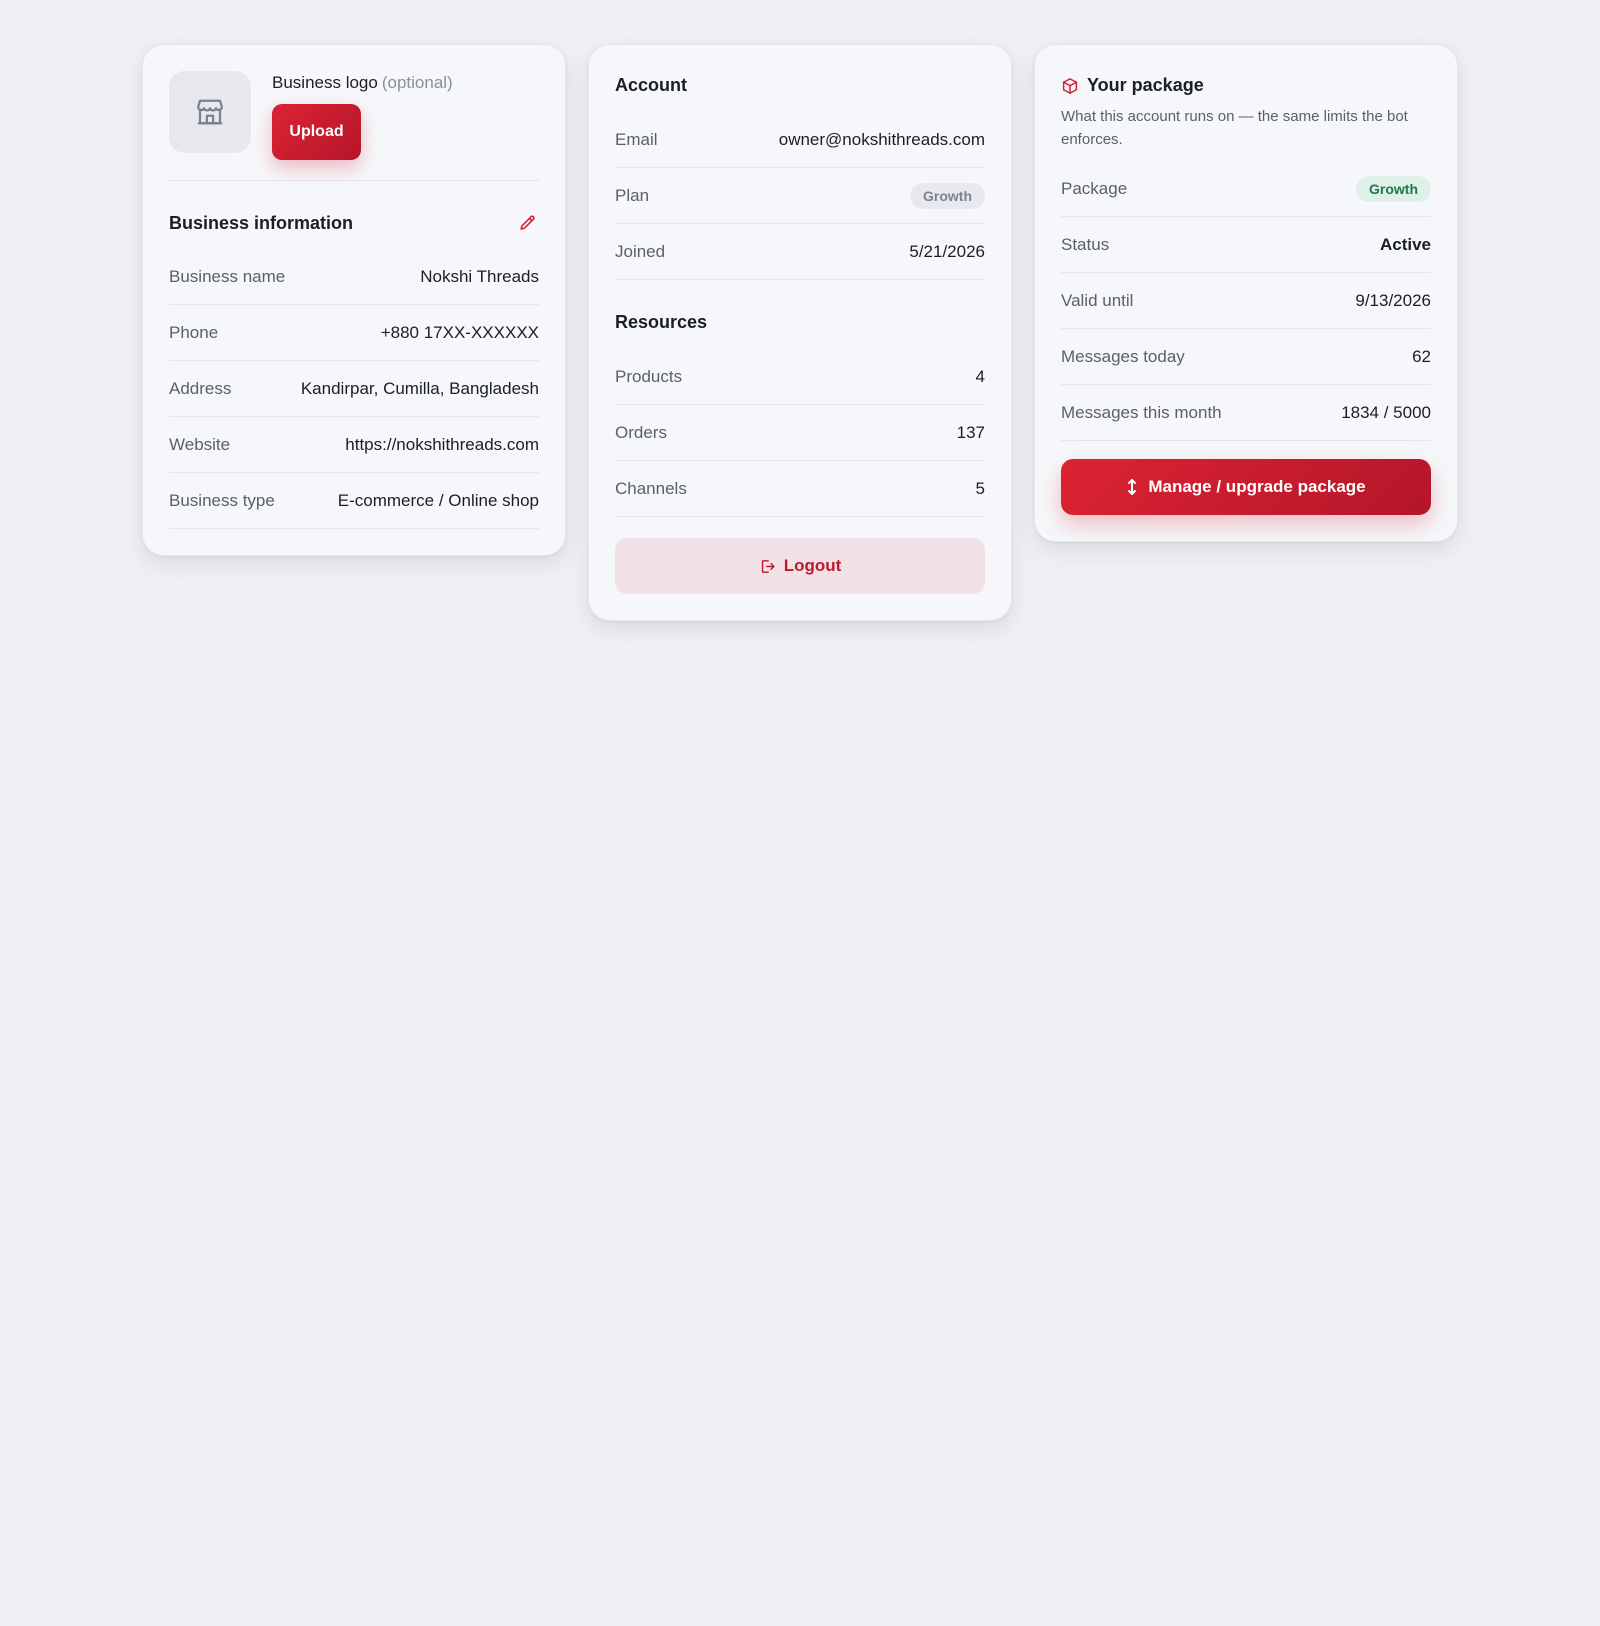 This screenshot has width=1600, height=1626. I want to click on row-value: +880 17XX-XXXXXX, so click(459, 332).